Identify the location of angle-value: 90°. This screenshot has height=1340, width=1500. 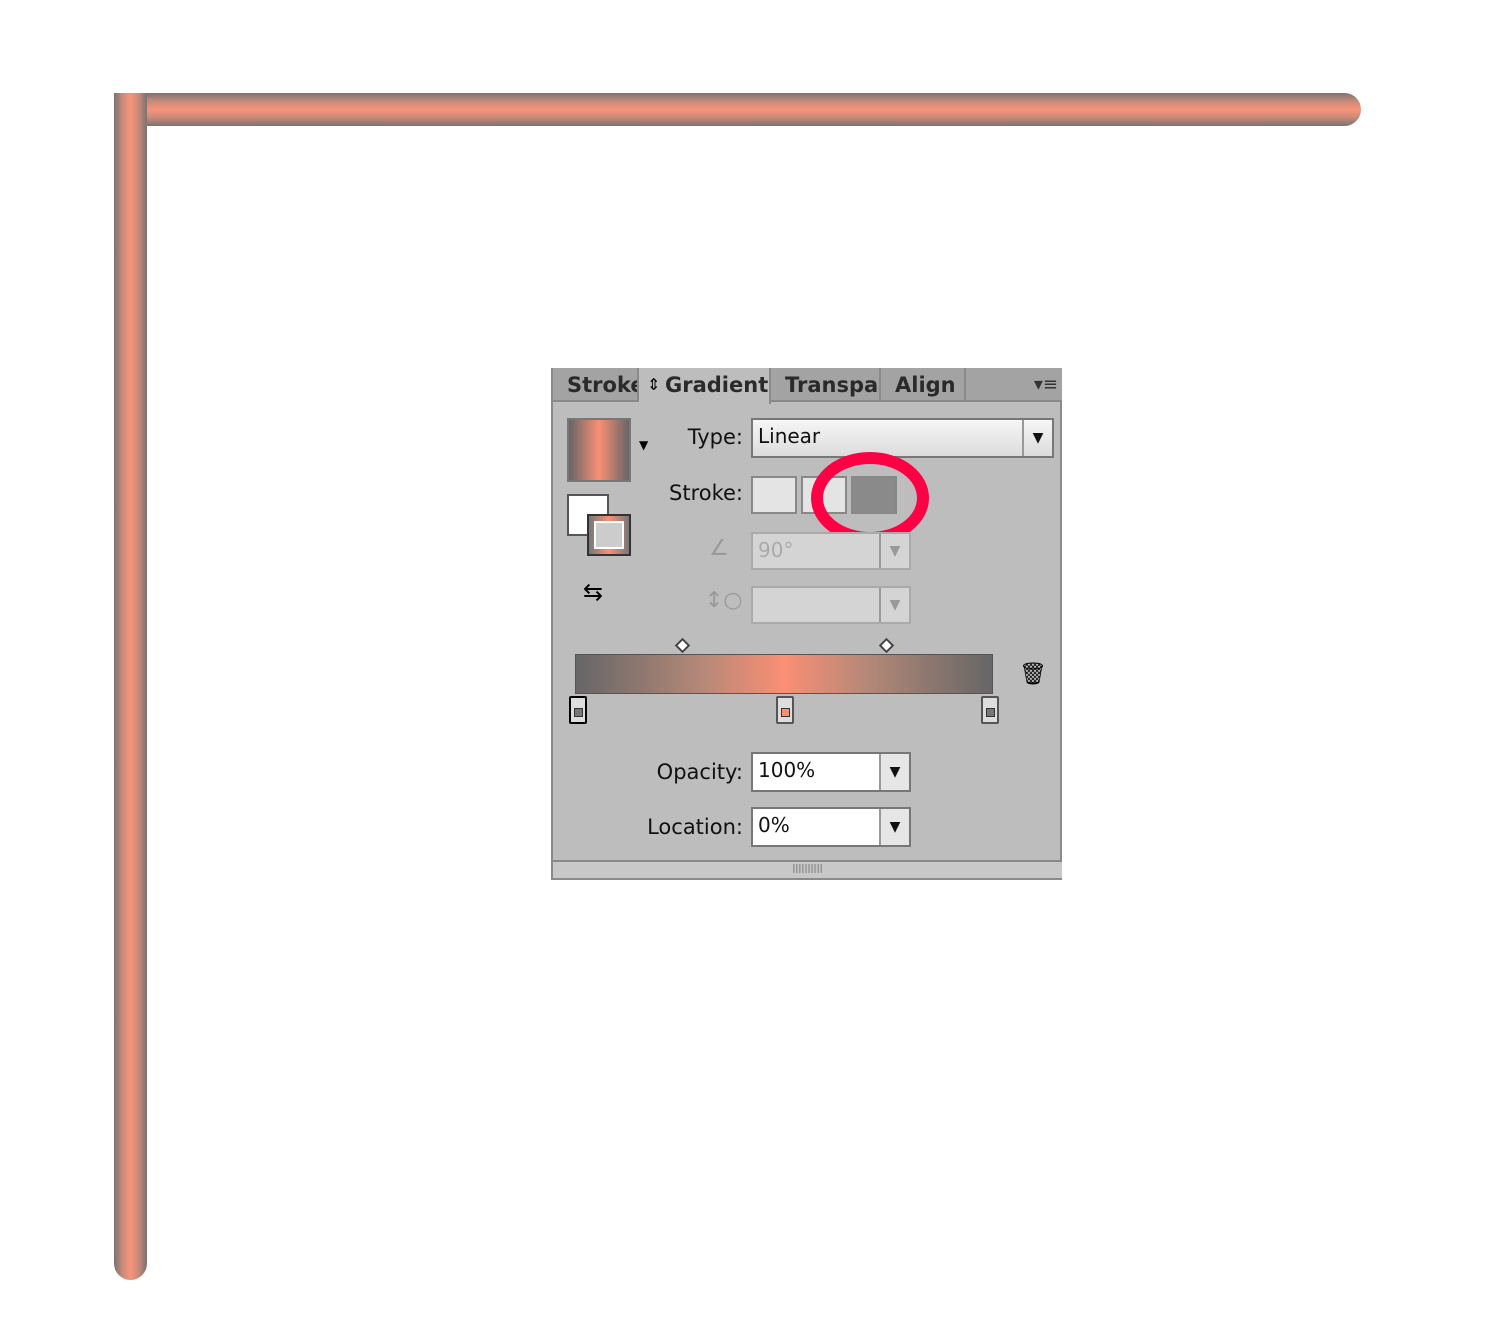
(776, 550).